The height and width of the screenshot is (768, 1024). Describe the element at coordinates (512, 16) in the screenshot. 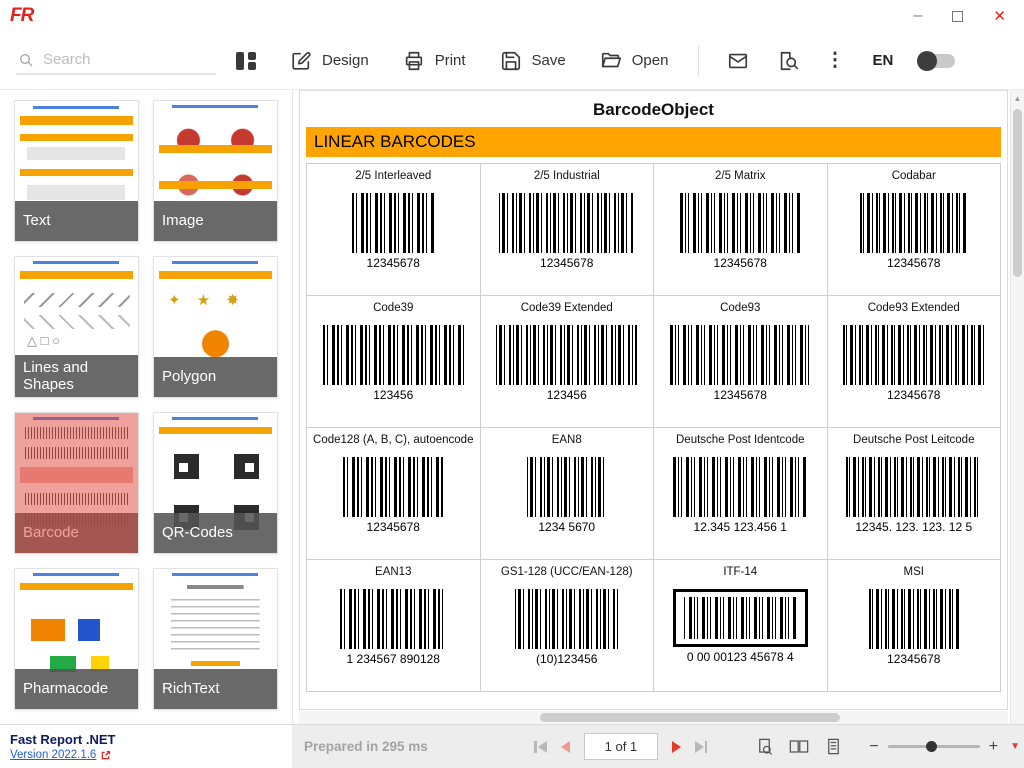

I see `title-bar: FR – ✕` at that location.